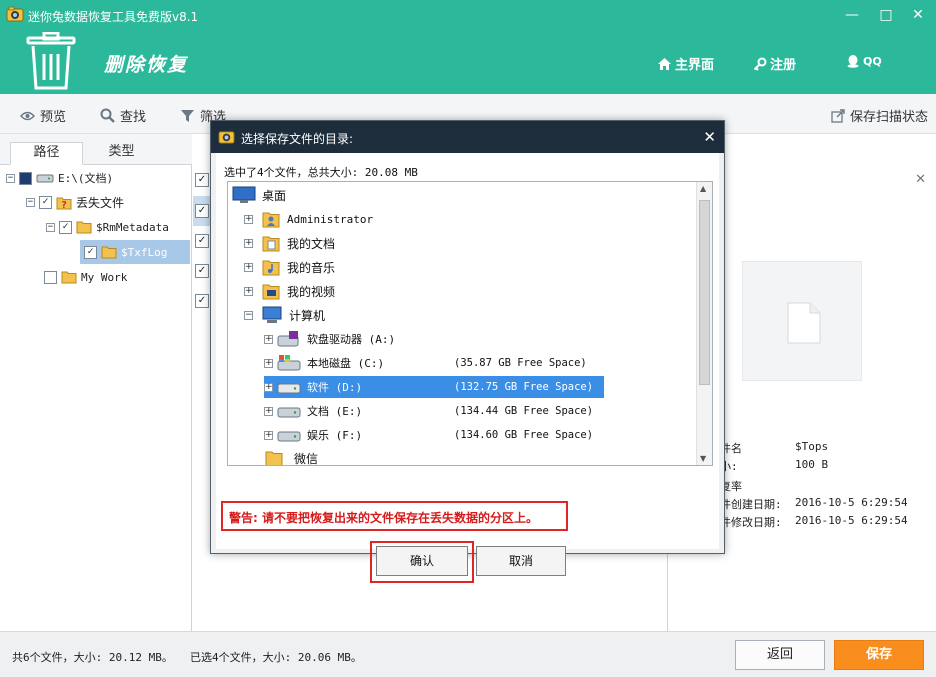 The image size is (936, 677). What do you see at coordinates (664, 63) in the screenshot?
I see `home-icon` at bounding box center [664, 63].